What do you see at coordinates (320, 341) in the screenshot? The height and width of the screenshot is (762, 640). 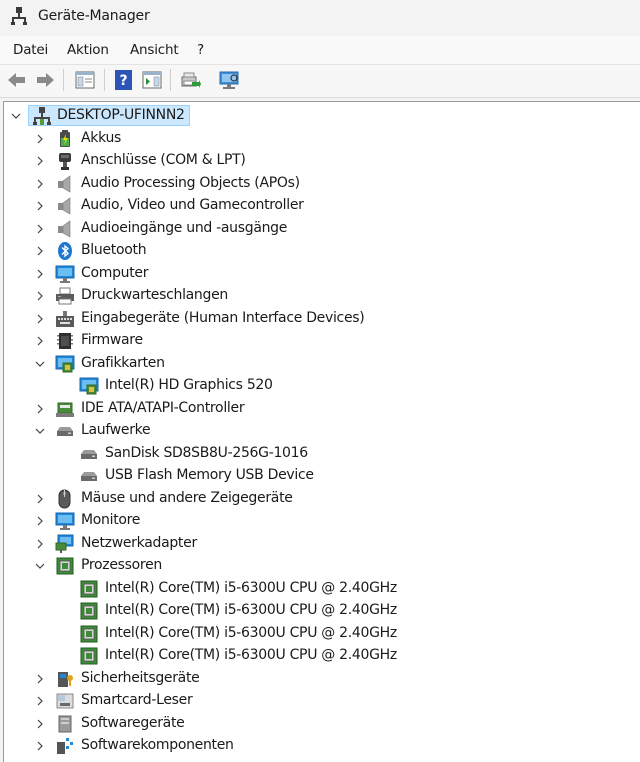 I see `tree-category: Firmware` at bounding box center [320, 341].